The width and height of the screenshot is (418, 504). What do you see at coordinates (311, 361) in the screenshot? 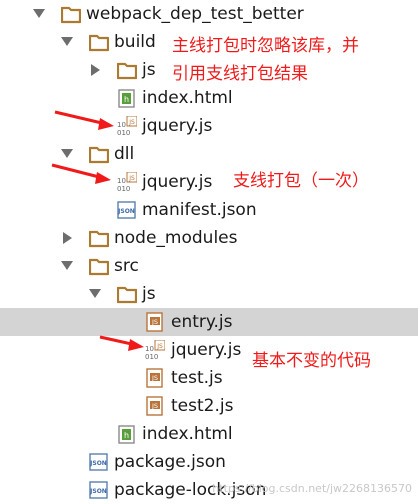
I see `annotation-src: 基本不变的代码` at bounding box center [311, 361].